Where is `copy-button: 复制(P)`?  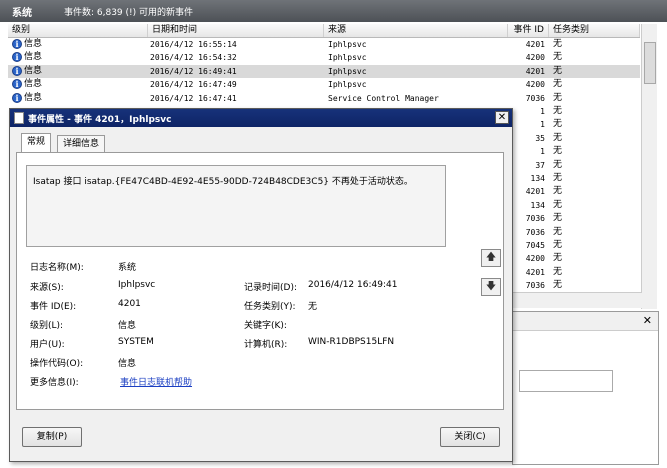
copy-button: 复制(P) is located at coordinates (52, 437).